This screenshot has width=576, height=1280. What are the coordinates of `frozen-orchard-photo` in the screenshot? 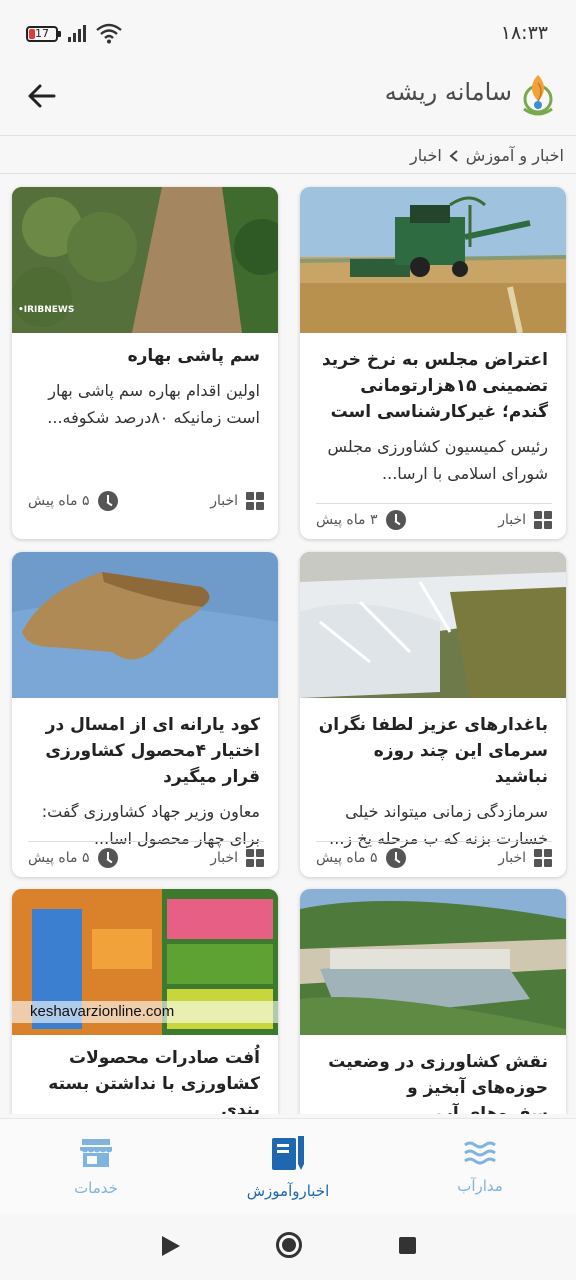 It's located at (433, 625).